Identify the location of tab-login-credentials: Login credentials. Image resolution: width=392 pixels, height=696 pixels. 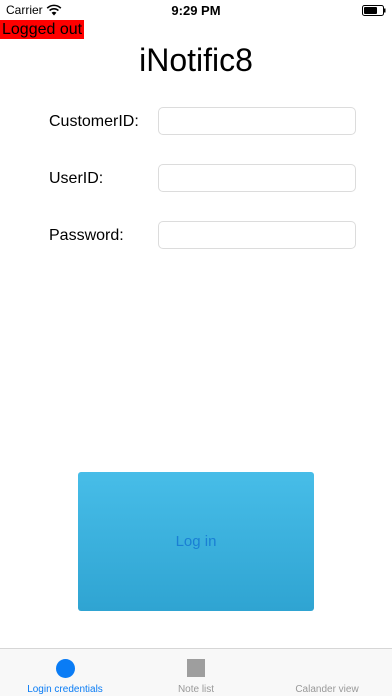
(65, 672).